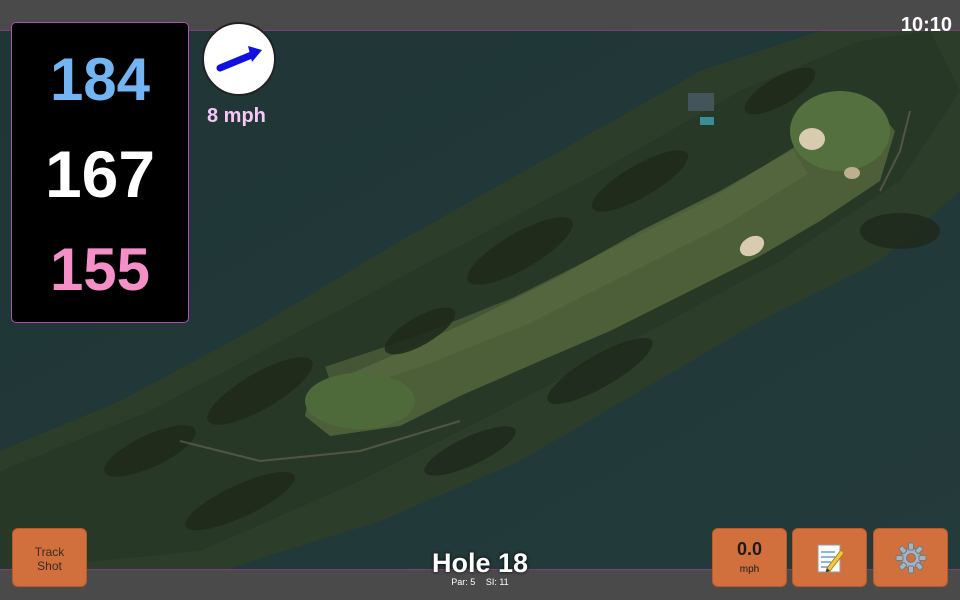  What do you see at coordinates (749, 549) in the screenshot?
I see `speed-value: 0.0` at bounding box center [749, 549].